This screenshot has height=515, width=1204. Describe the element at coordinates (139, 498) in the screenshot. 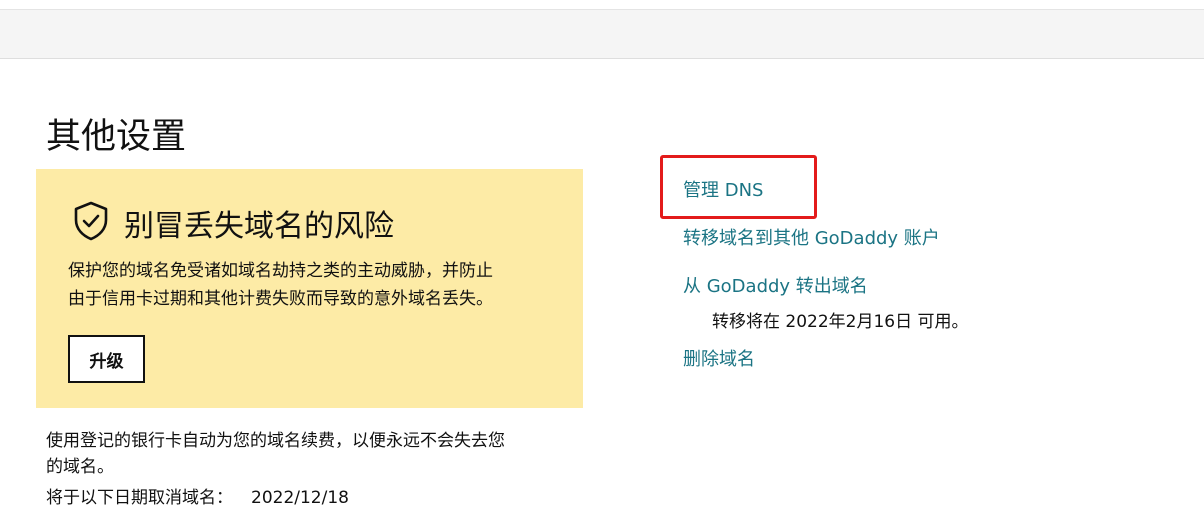

I see `cancellation-label: 将于以下日期取消域名：` at that location.